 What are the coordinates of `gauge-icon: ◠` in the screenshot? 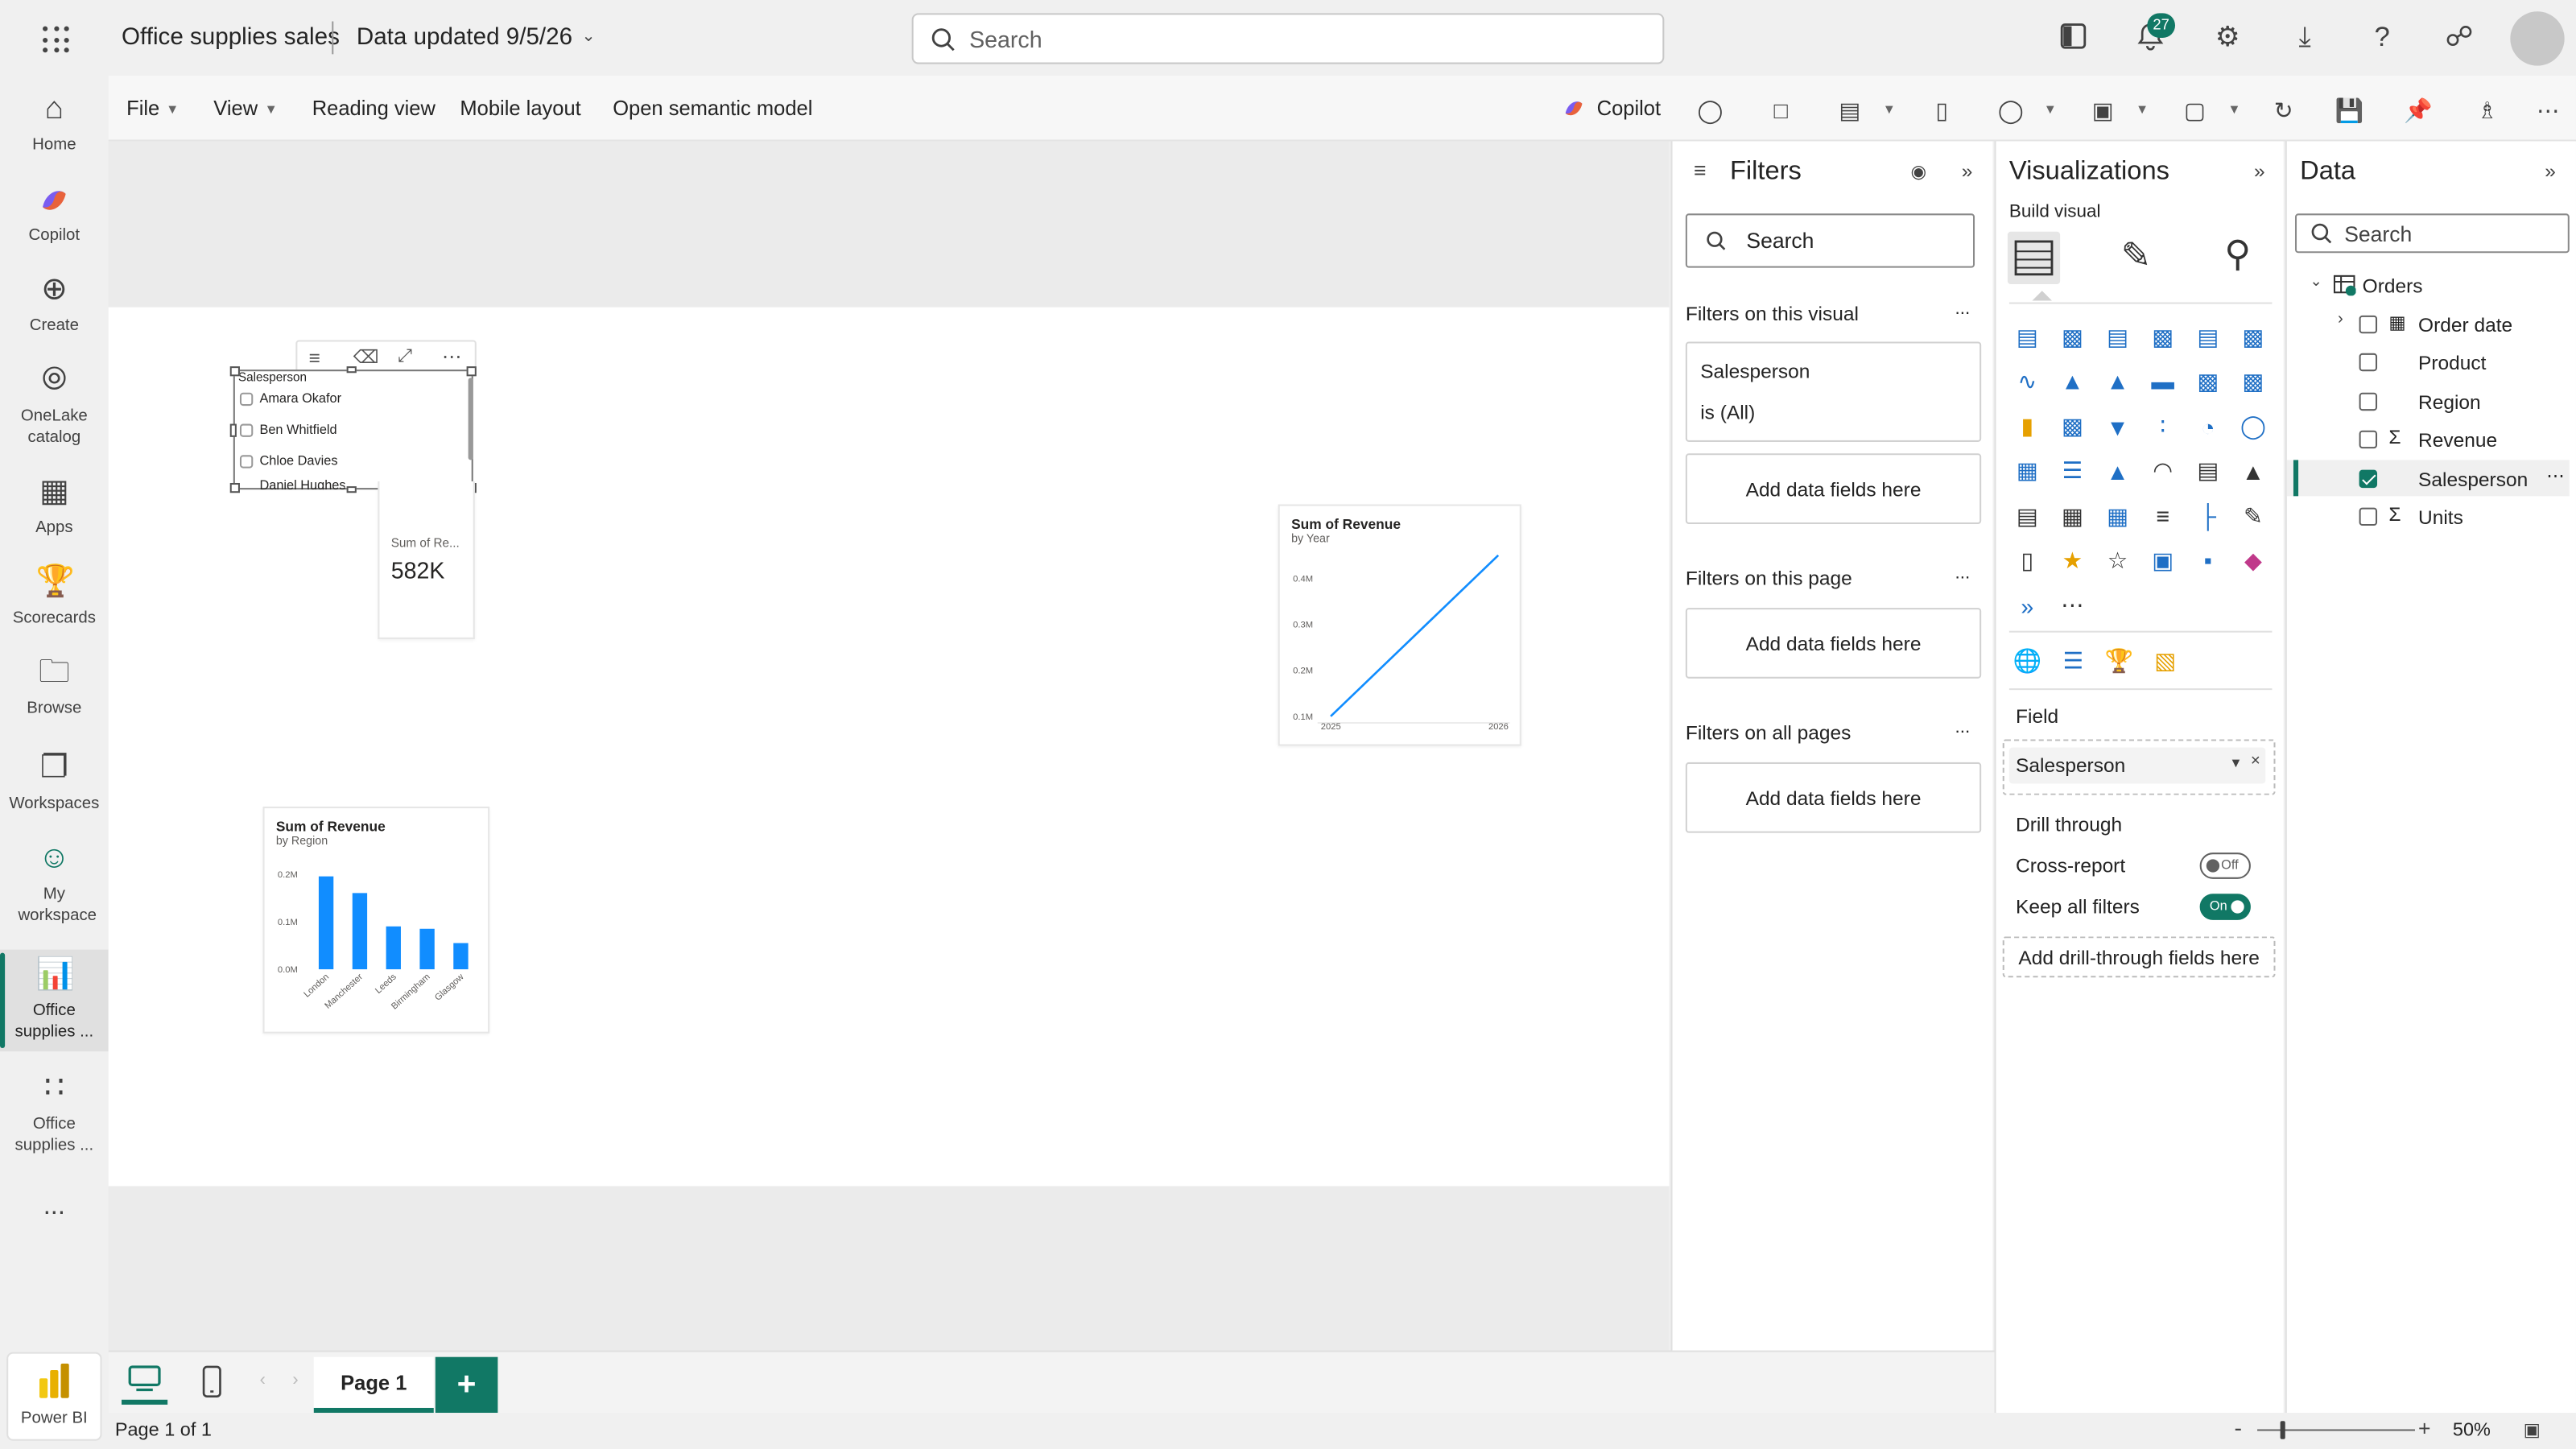 It's located at (2163, 471).